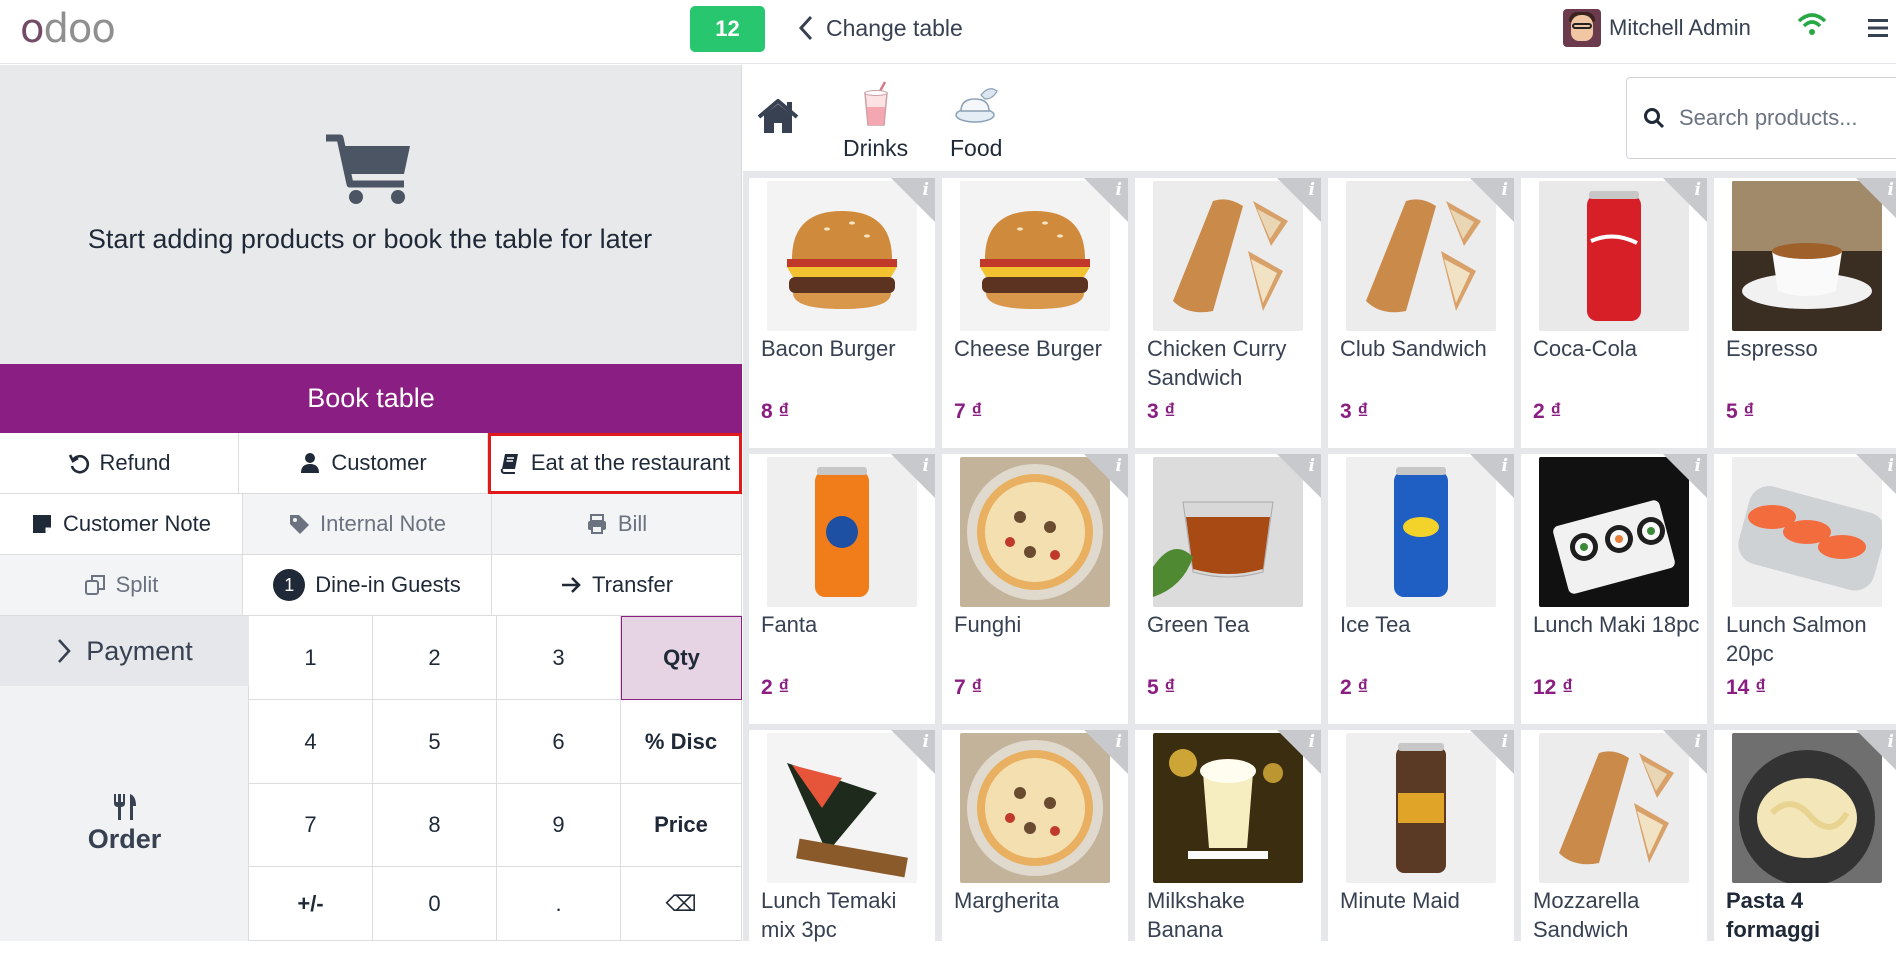 This screenshot has height=970, width=1896. Describe the element at coordinates (1878, 28) in the screenshot. I see `menu-icon` at that location.